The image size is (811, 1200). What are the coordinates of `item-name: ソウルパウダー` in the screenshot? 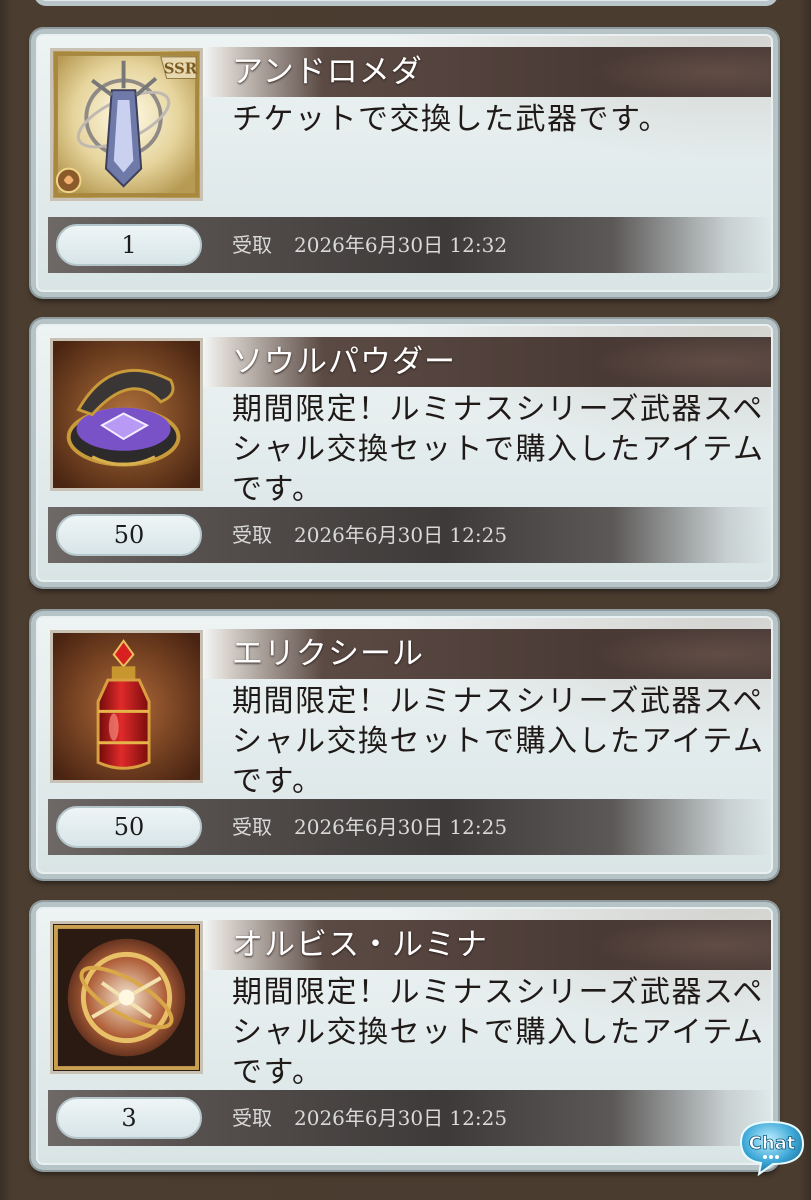 It's located at (344, 362).